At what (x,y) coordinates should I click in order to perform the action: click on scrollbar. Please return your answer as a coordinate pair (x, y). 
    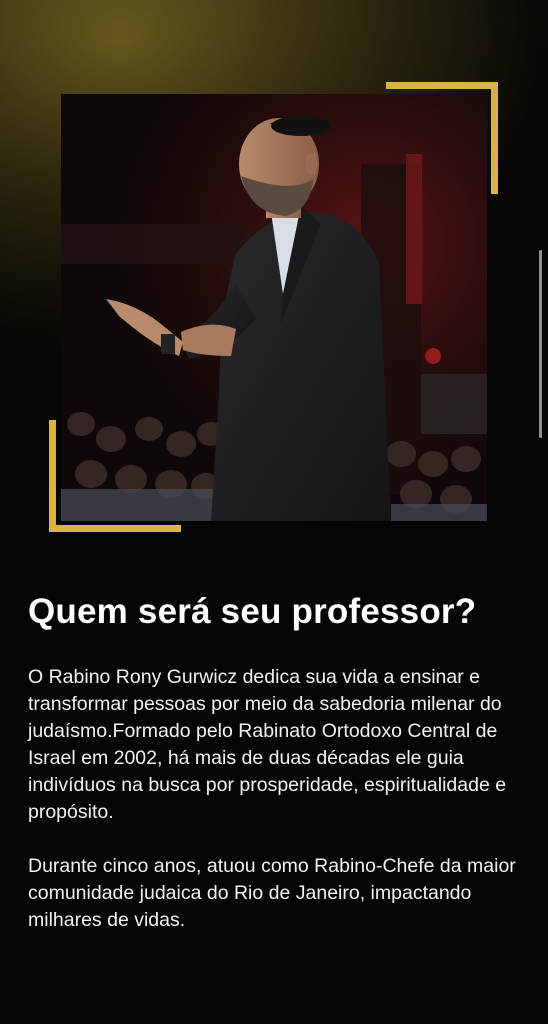
    Looking at the image, I should click on (540, 344).